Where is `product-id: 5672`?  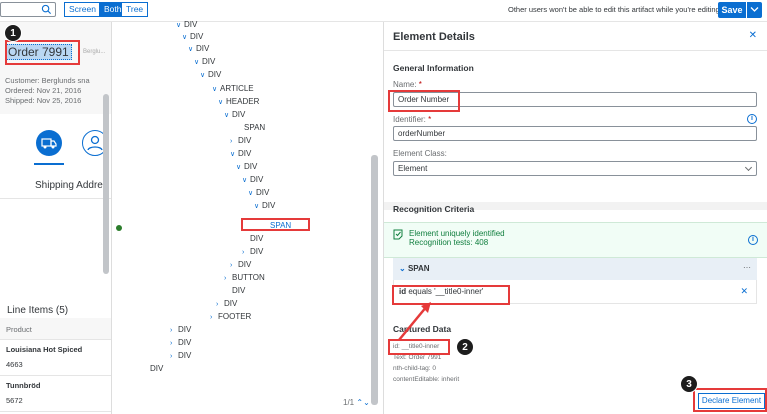 product-id: 5672 is located at coordinates (14, 400).